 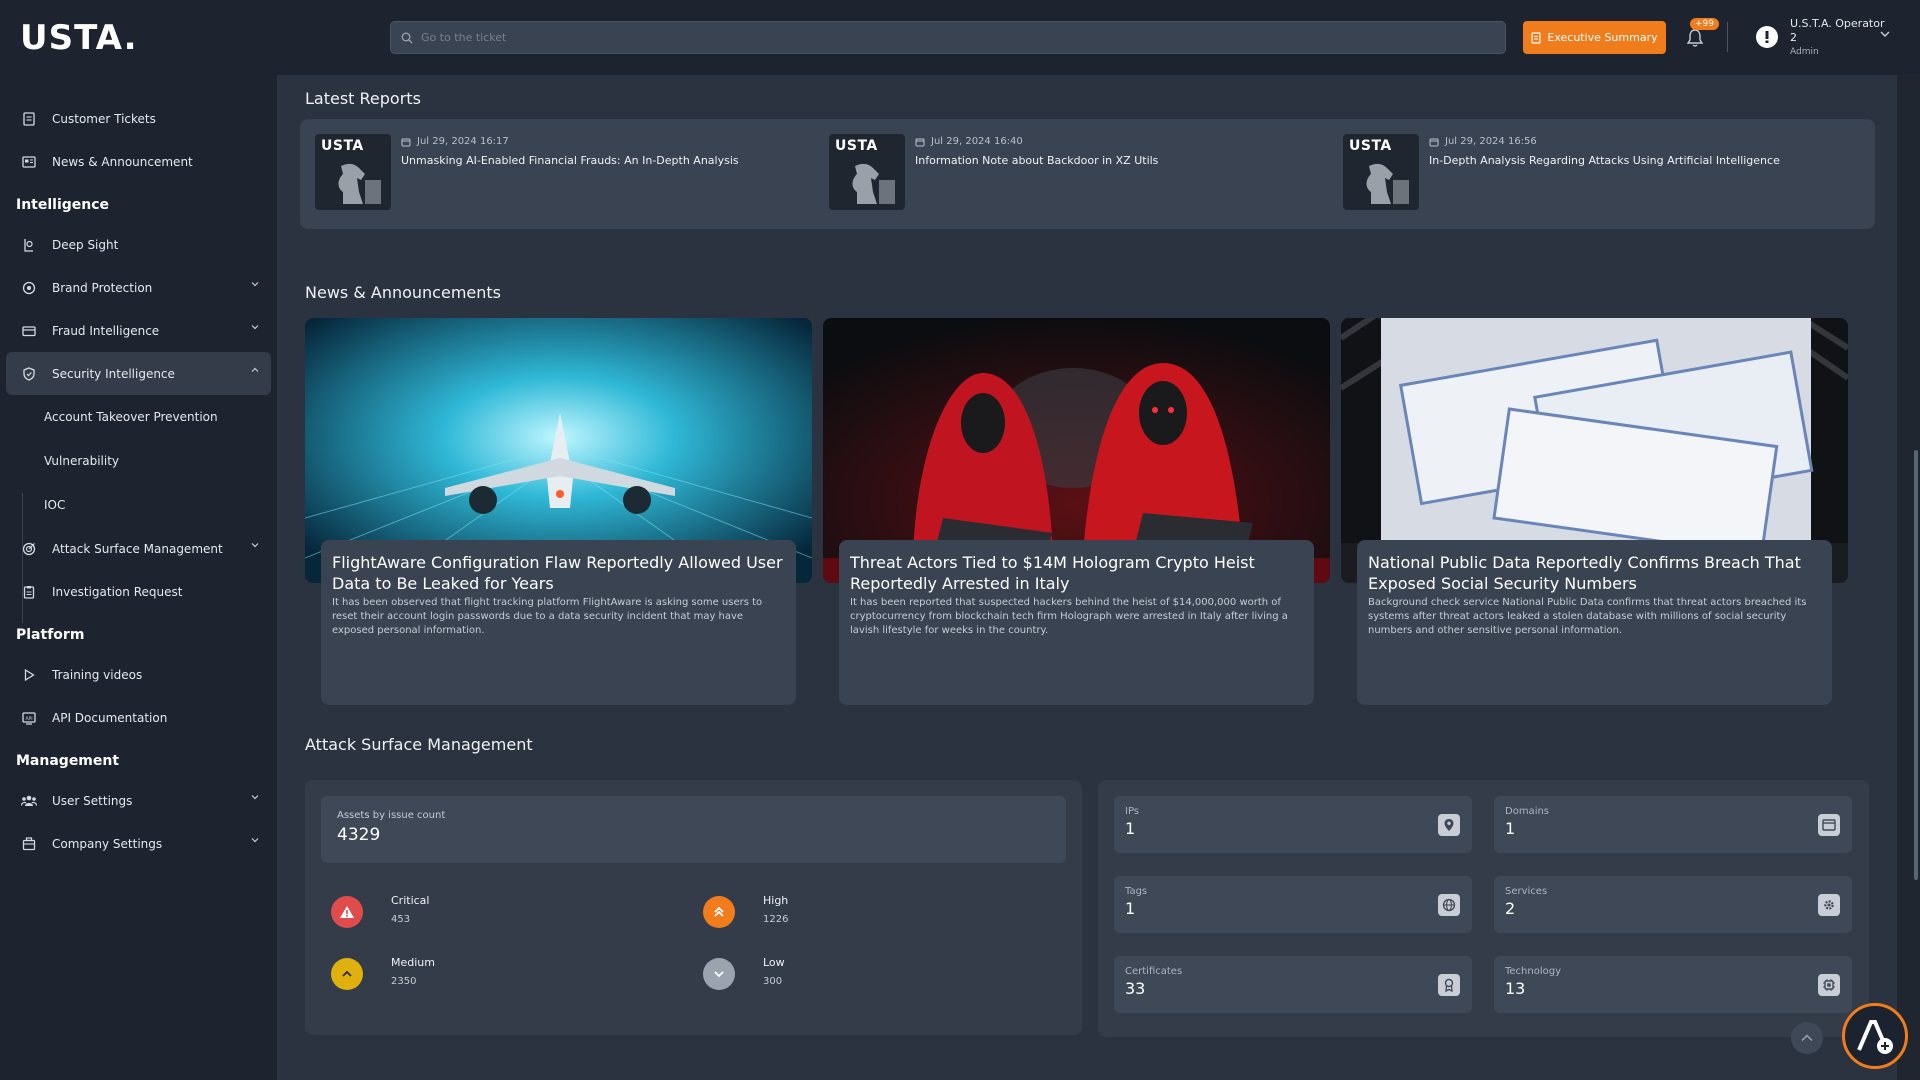 I want to click on top-header: USTA. Executive Summary +99, so click(x=960, y=37).